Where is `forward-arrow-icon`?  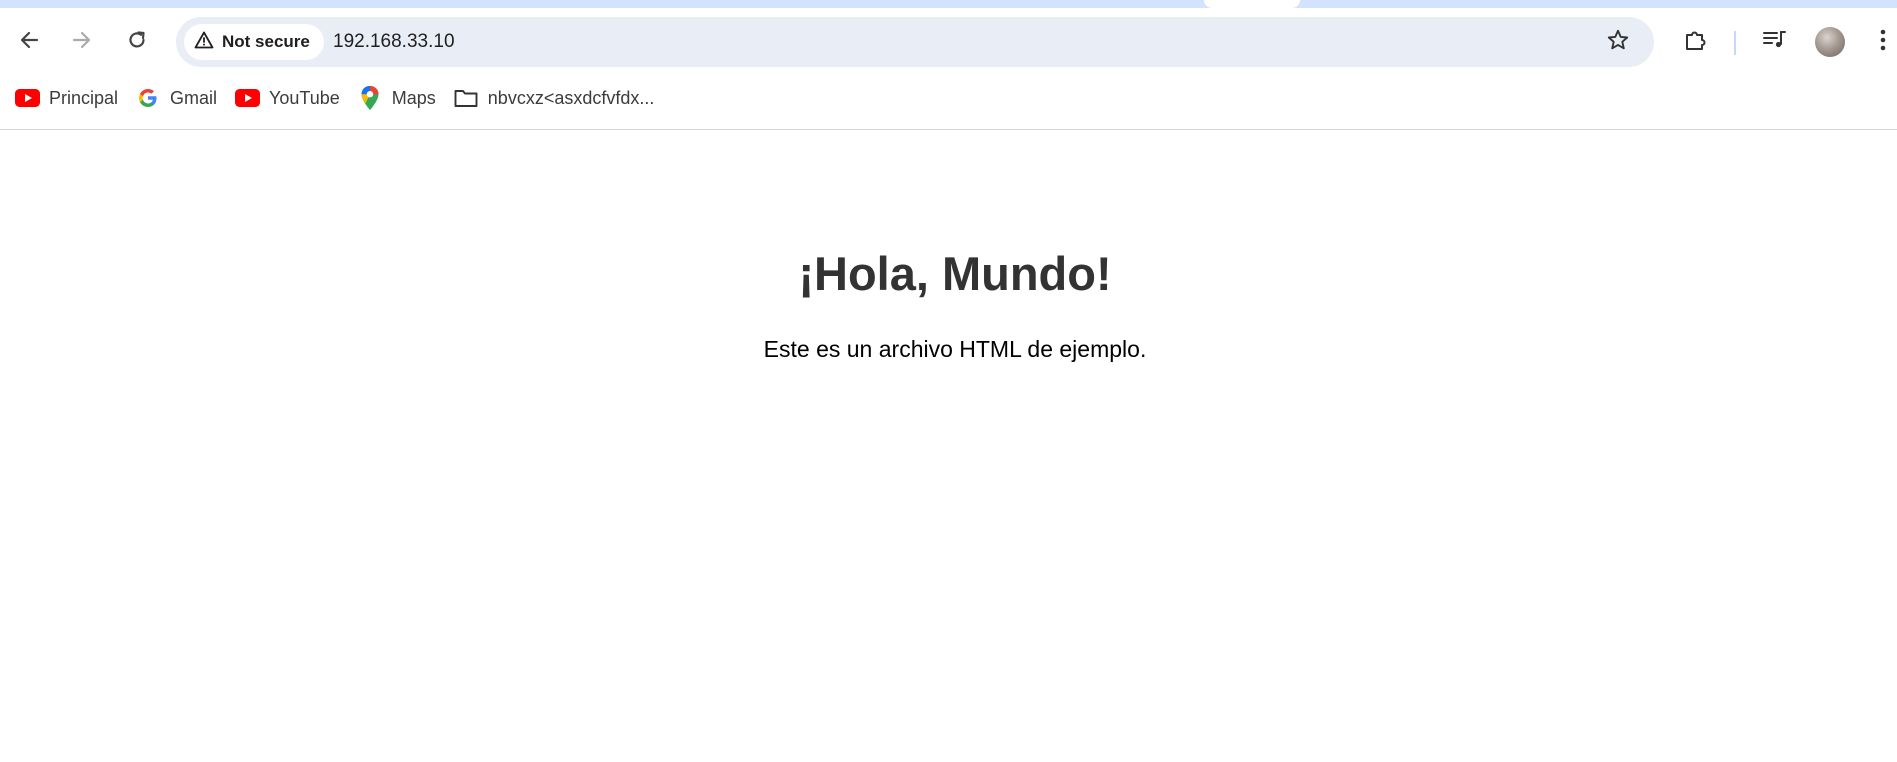 forward-arrow-icon is located at coordinates (82, 42).